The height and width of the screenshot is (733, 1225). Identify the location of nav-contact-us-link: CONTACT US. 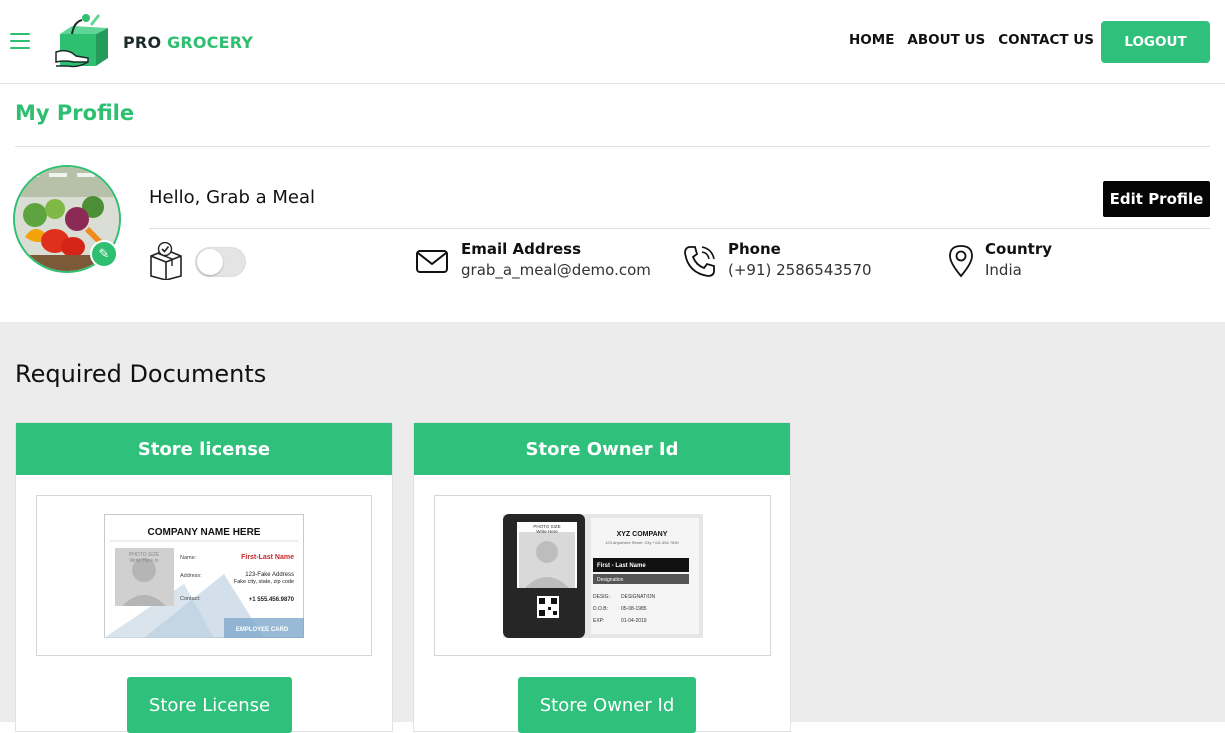
(1046, 40).